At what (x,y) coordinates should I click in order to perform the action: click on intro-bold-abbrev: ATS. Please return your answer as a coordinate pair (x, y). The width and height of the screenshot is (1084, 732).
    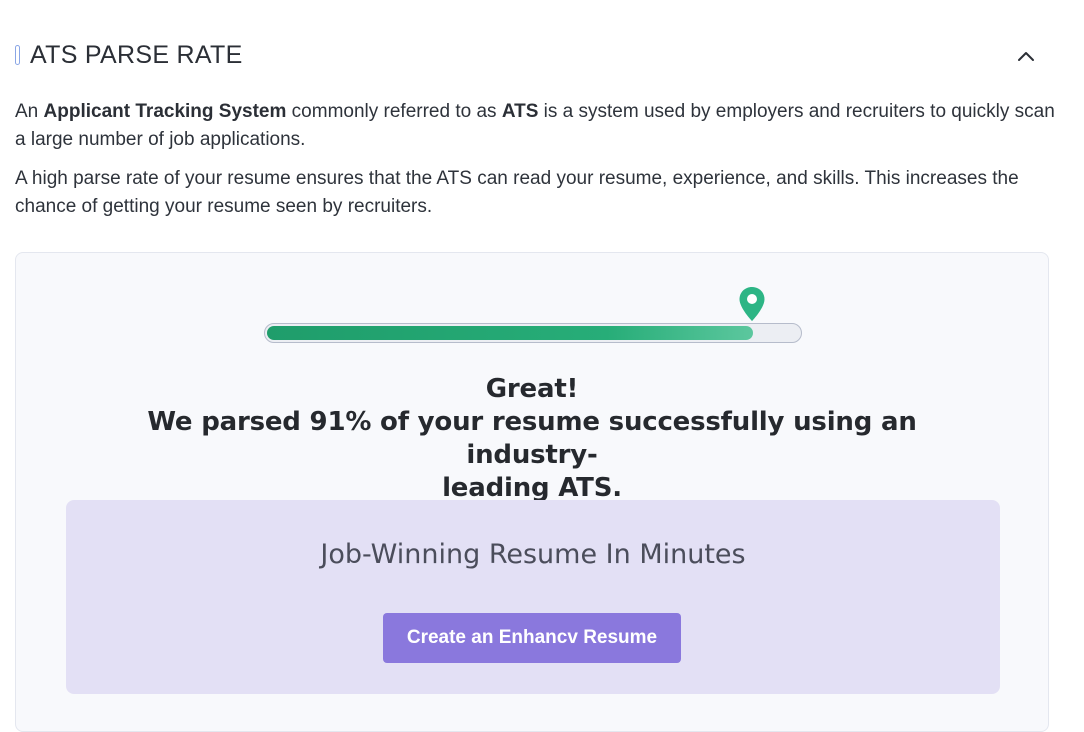
    Looking at the image, I should click on (520, 111).